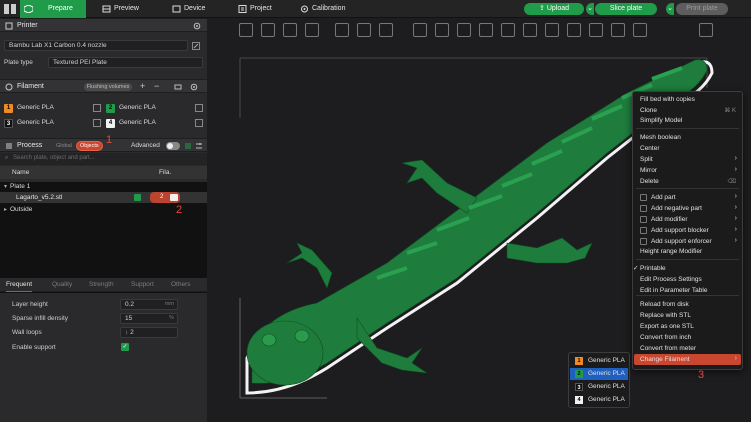 The image size is (751, 422). Describe the element at coordinates (104, 186) in the screenshot. I see `plate-row: ▾ Plate 1` at that location.